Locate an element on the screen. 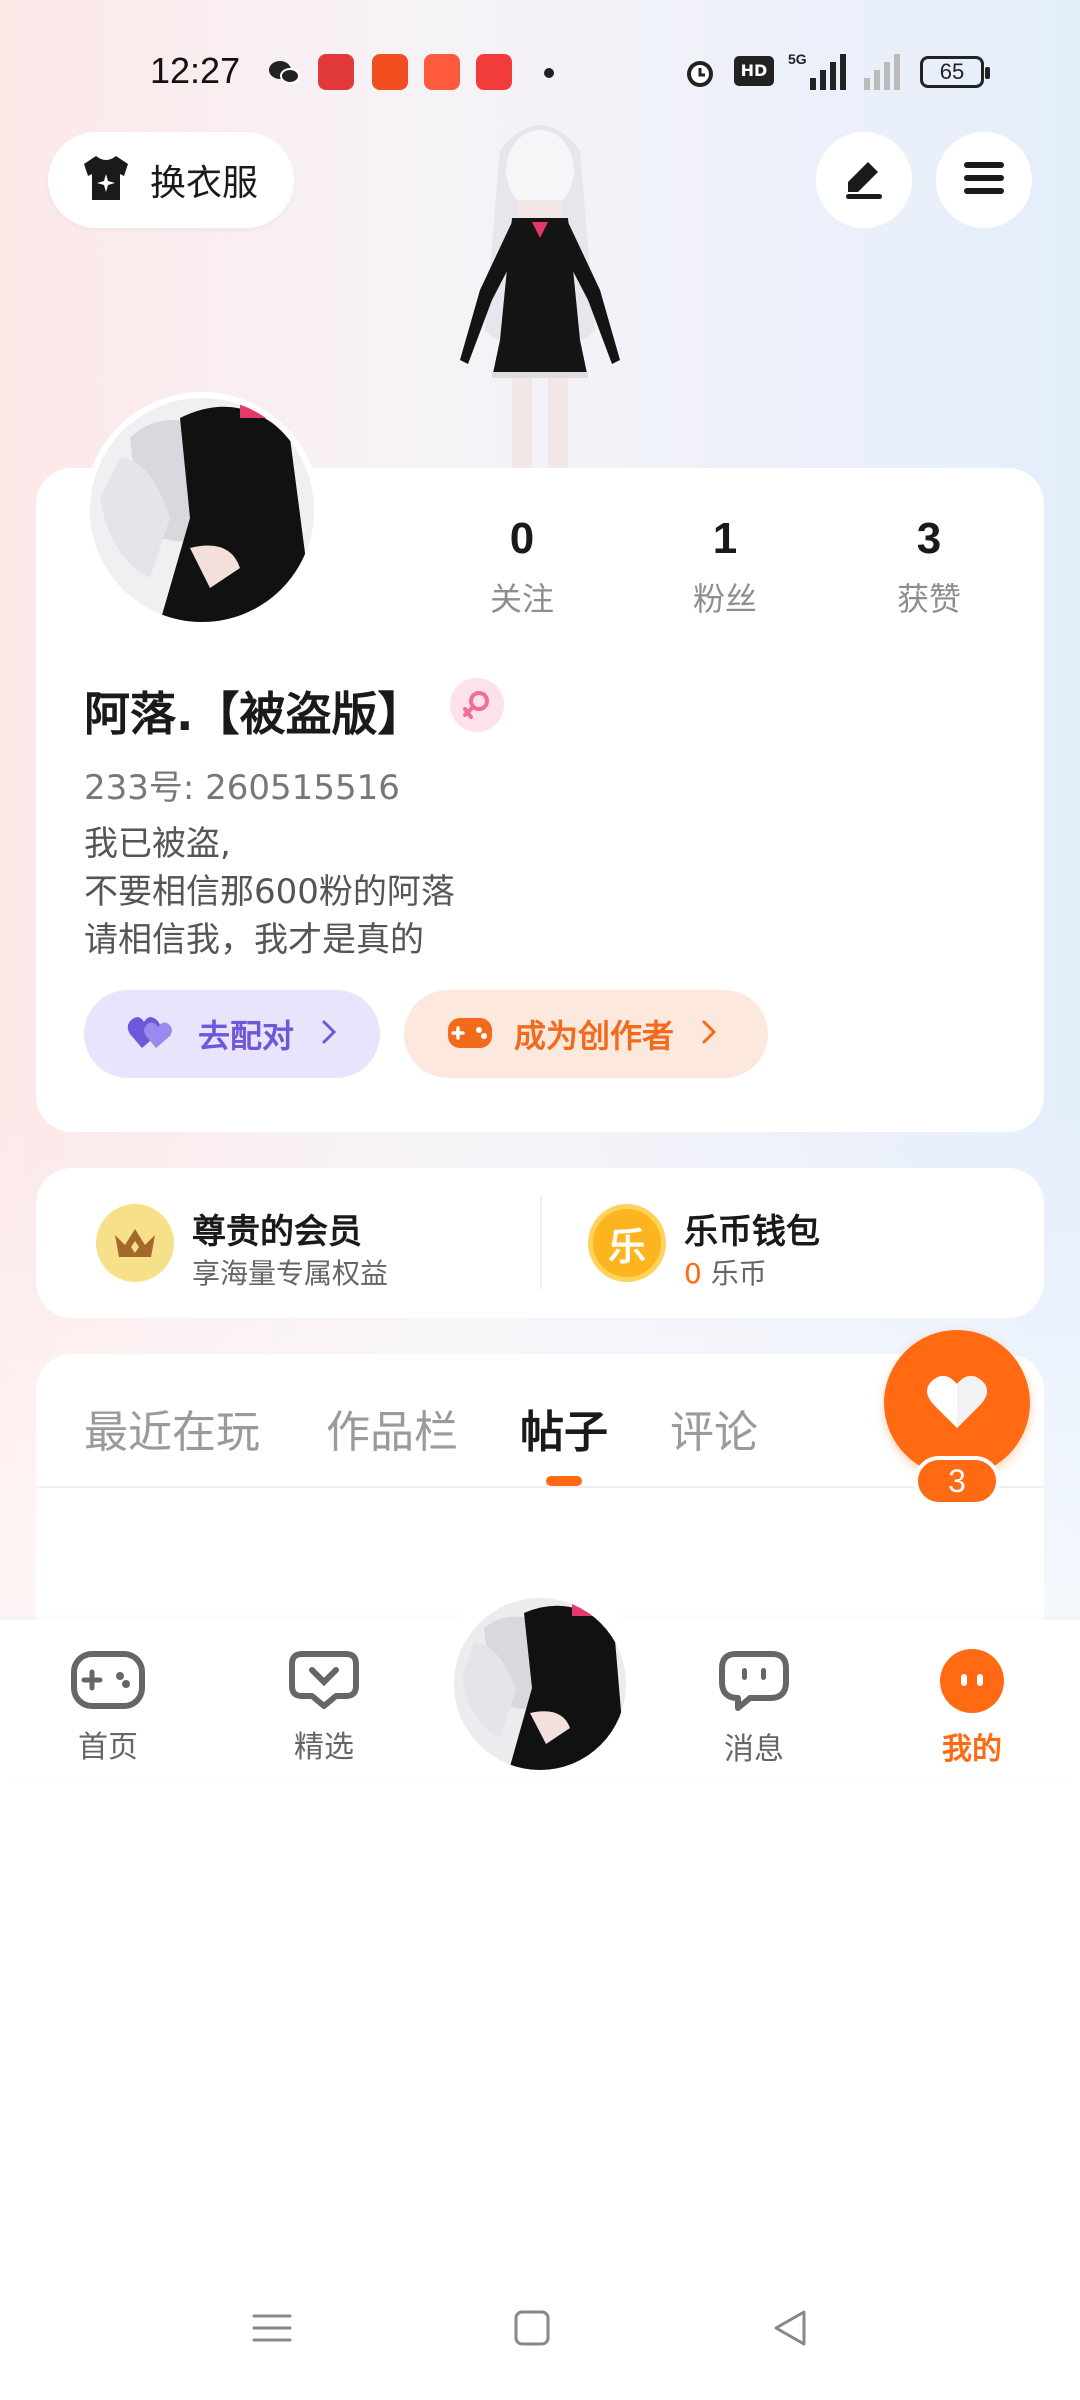  game-controller-icon is located at coordinates (470, 1034).